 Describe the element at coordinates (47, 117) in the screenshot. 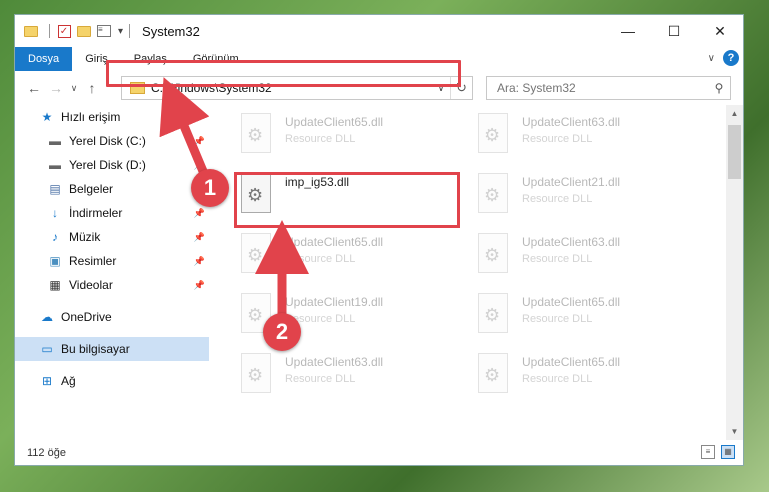

I see `star-icon: ★` at that location.